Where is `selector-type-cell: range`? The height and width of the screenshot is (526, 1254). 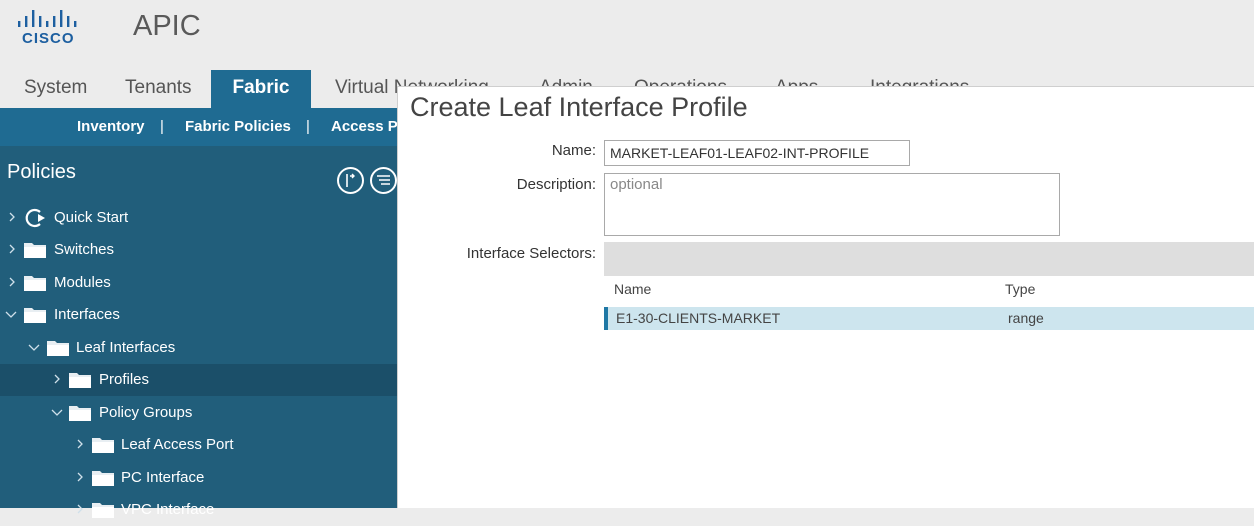 selector-type-cell: range is located at coordinates (1026, 318).